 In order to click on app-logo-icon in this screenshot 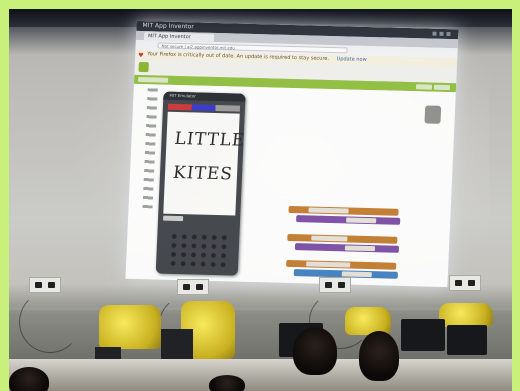, I will do `click(143, 67)`.